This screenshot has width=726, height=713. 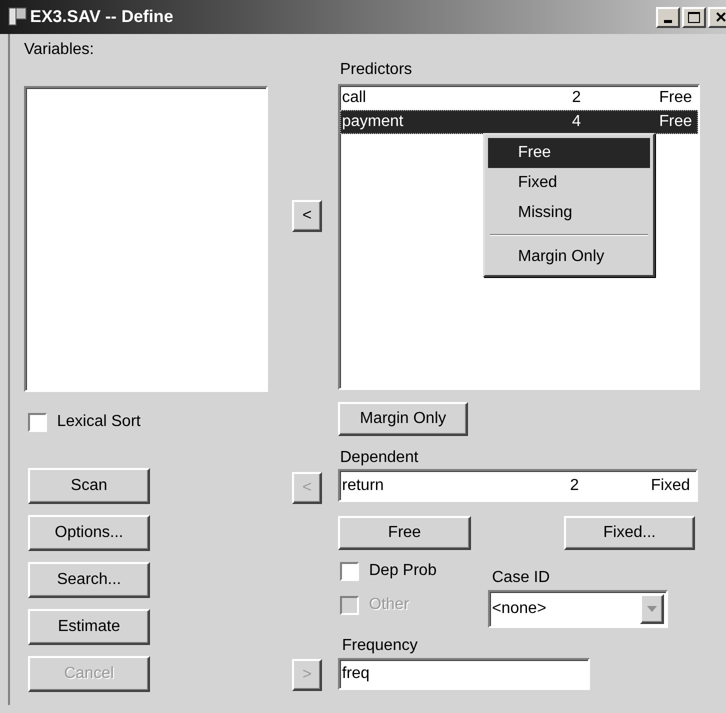 What do you see at coordinates (464, 674) in the screenshot?
I see `frequency-field: freq` at bounding box center [464, 674].